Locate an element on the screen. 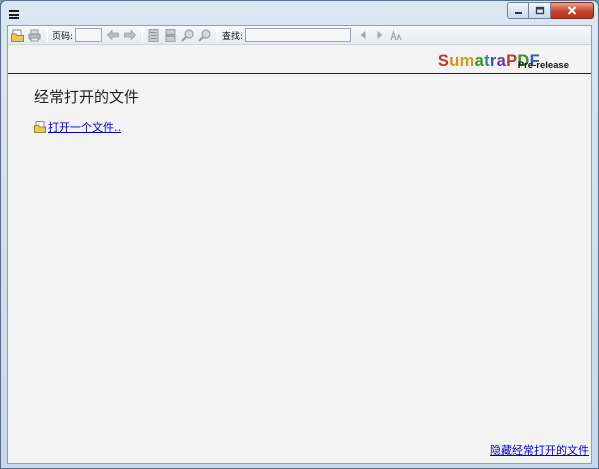  zoom-in-icon is located at coordinates (204, 35).